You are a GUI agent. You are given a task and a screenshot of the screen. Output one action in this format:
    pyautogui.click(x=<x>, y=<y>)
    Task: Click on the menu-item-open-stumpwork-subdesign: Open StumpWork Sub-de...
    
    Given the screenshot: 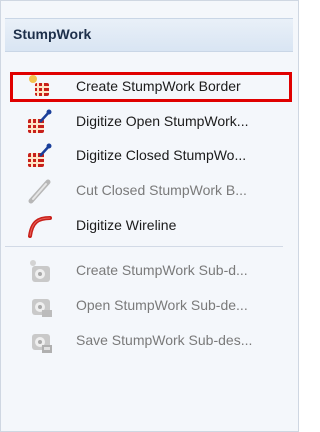 What is the action you would take?
    pyautogui.click(x=151, y=306)
    